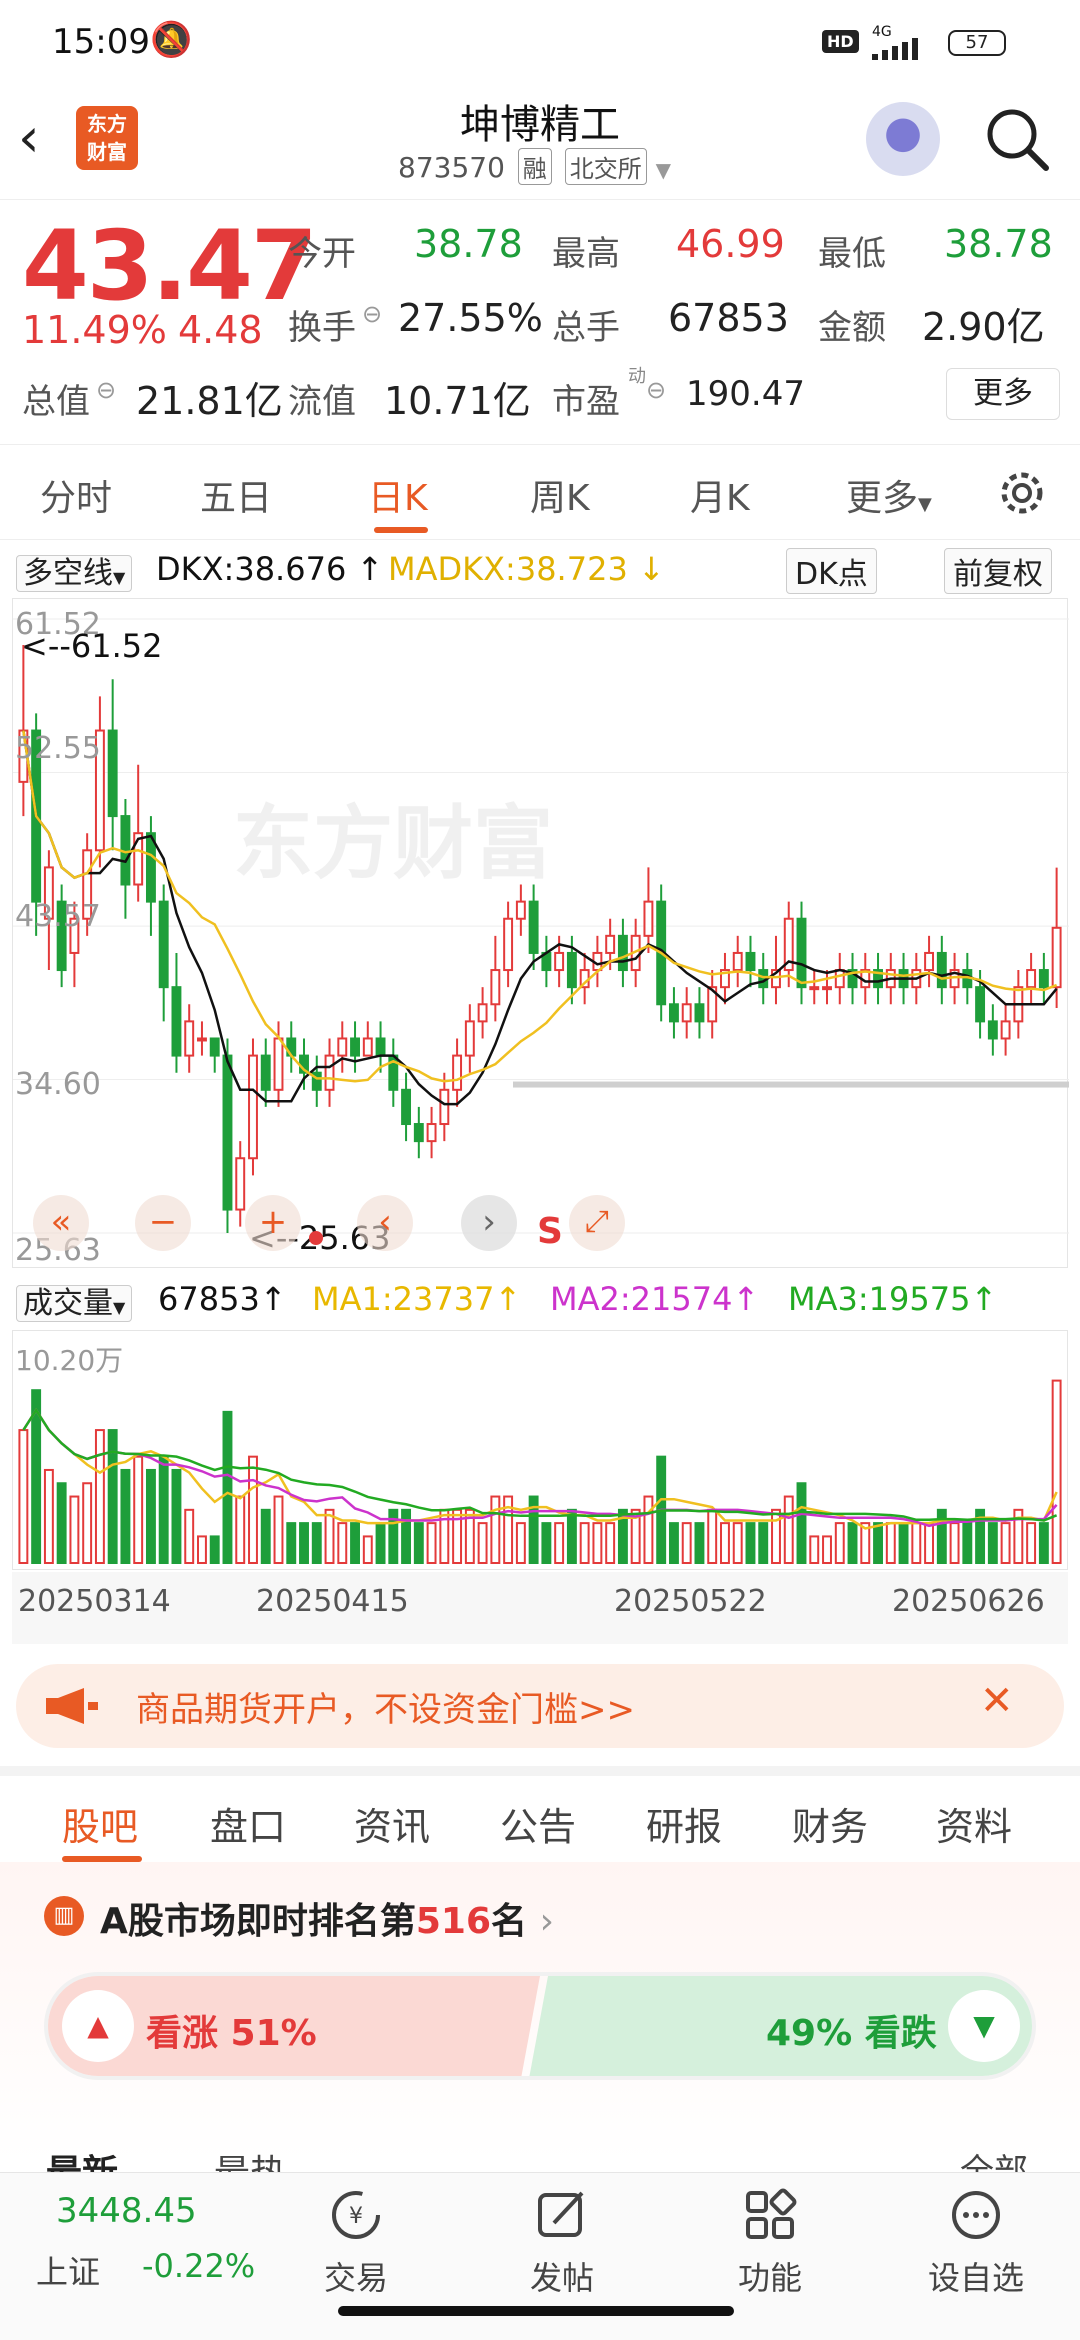 Image resolution: width=1080 pixels, height=2340 pixels. Describe the element at coordinates (984, 2026) in the screenshot. I see `vote-down-button: ▼` at that location.